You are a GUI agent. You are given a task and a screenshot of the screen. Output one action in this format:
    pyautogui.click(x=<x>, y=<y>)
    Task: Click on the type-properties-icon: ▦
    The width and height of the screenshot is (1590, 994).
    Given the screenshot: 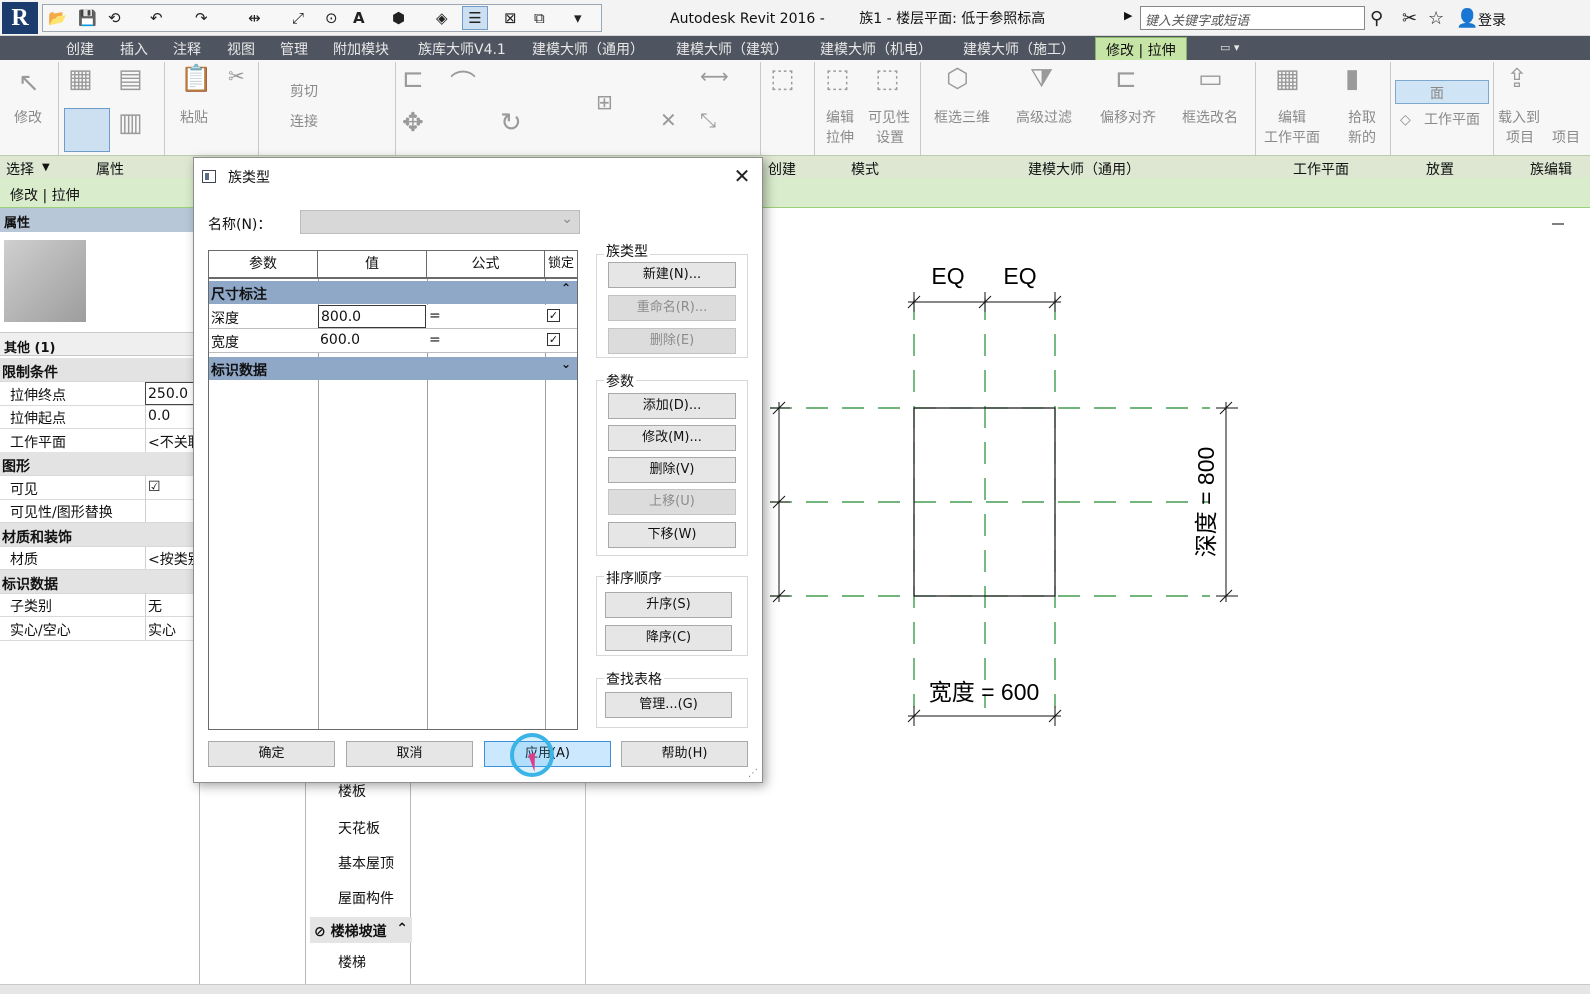 What is the action you would take?
    pyautogui.click(x=80, y=79)
    